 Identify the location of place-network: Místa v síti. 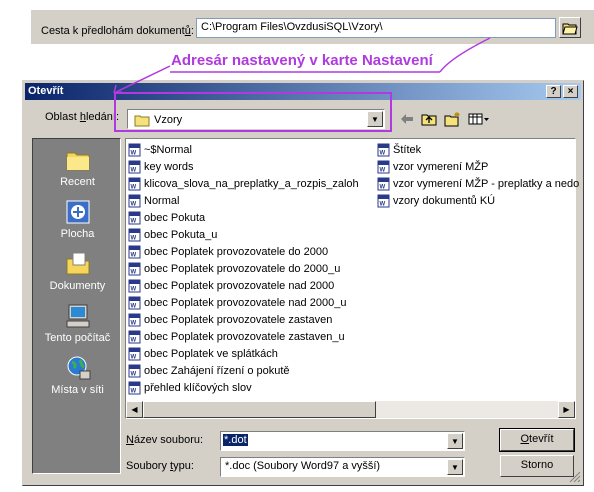
(77, 375).